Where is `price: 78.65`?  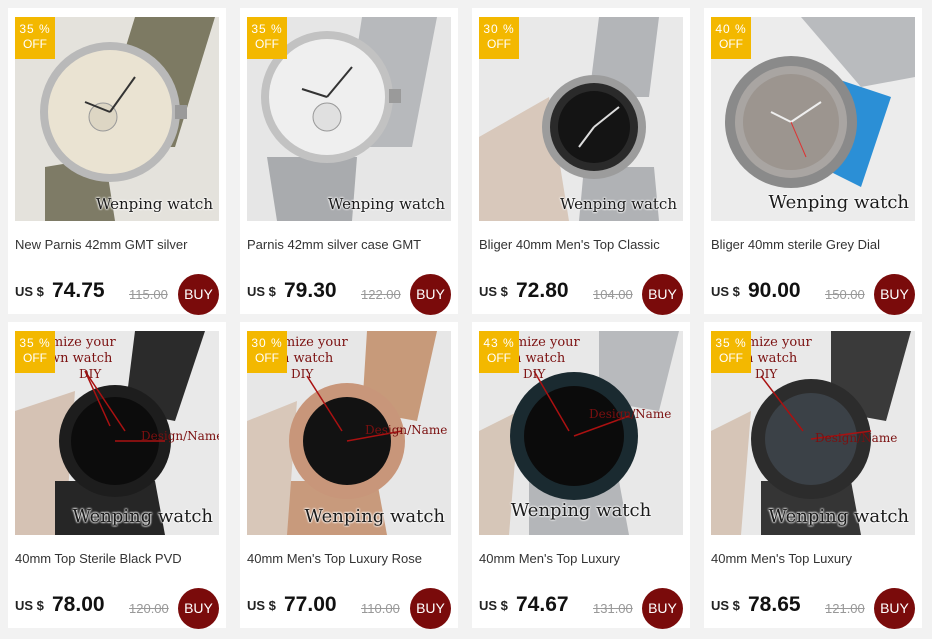 price: 78.65 is located at coordinates (774, 604).